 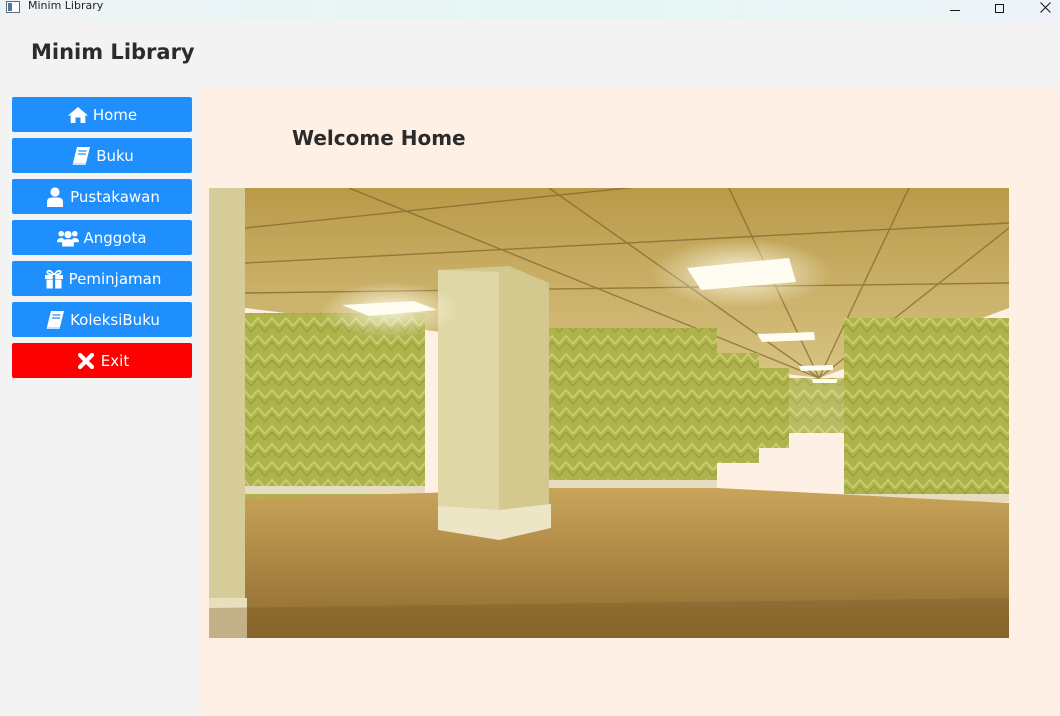 I want to click on maximize-button, so click(x=999, y=10).